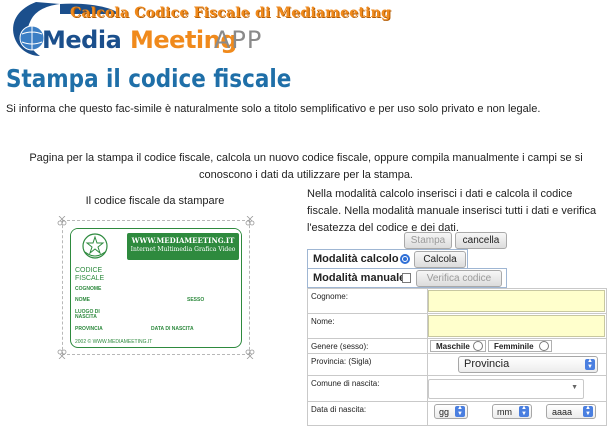 This screenshot has width=610, height=426. I want to click on mm-select: mm ▲ ▼, so click(512, 411).